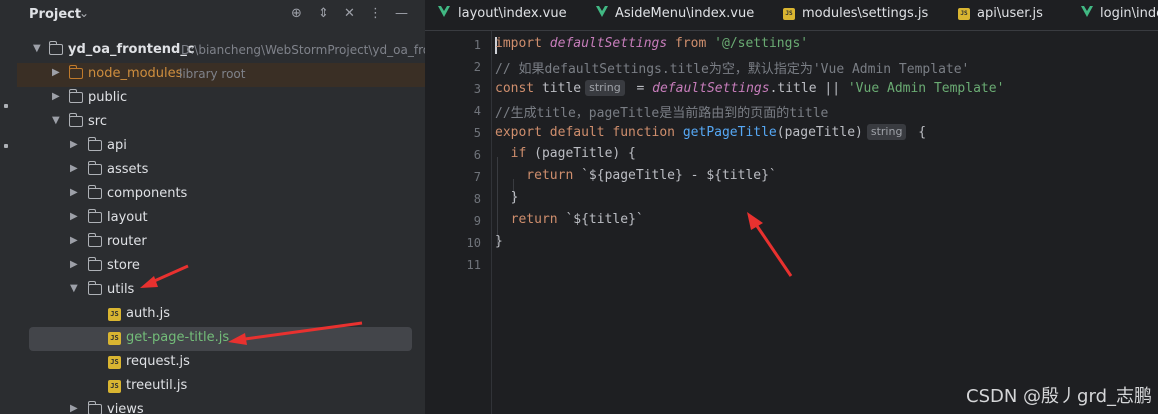 This screenshot has height=414, width=1158. Describe the element at coordinates (221, 363) in the screenshot. I see `tree-item-request-js: JS request.js` at that location.